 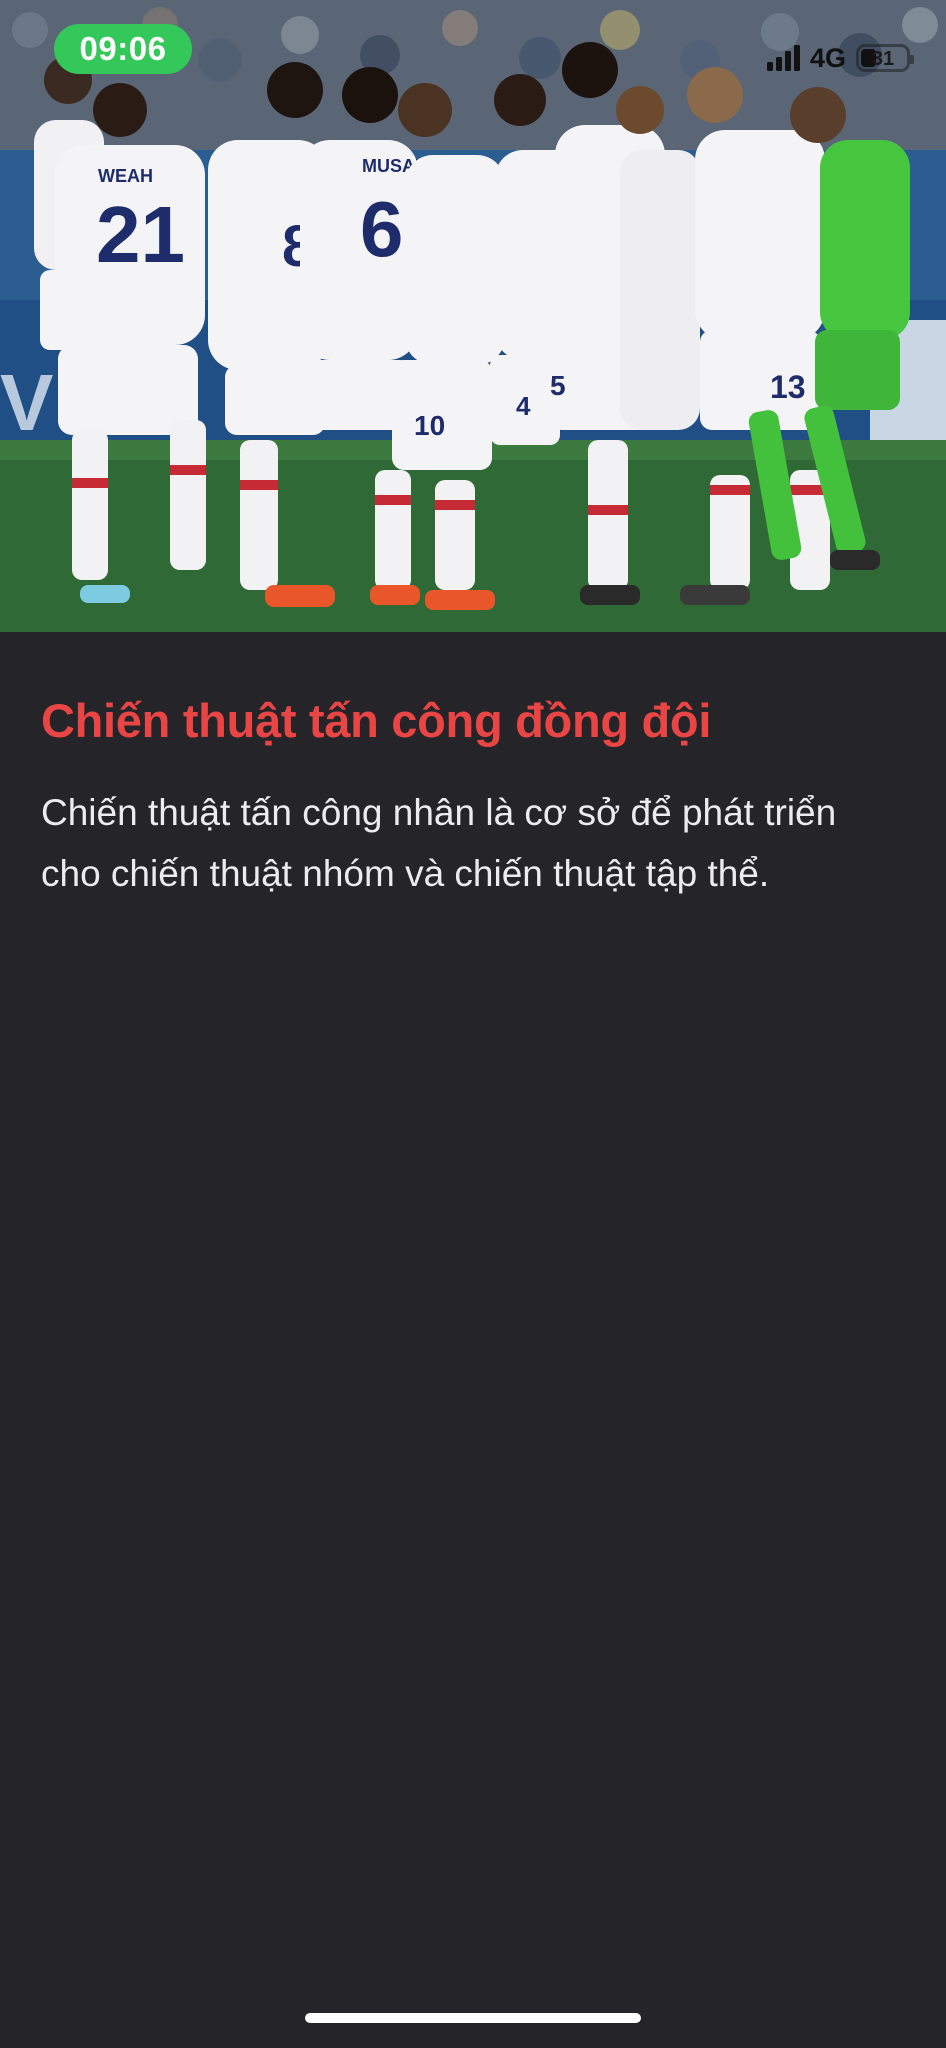 What do you see at coordinates (125, 176) in the screenshot?
I see `svg-text: WEAH` at bounding box center [125, 176].